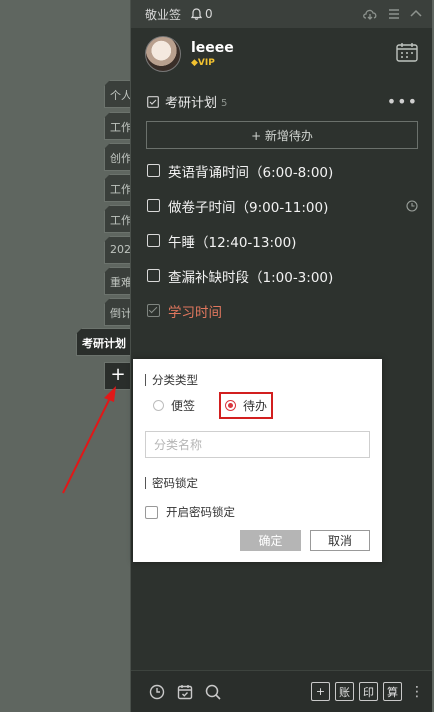 This screenshot has width=434, height=712. What do you see at coordinates (417, 692) in the screenshot?
I see `more-vertical-icon: ⋮` at bounding box center [417, 692].